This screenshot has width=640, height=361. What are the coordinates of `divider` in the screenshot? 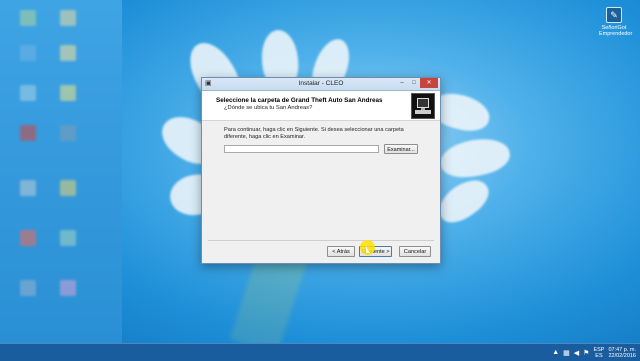 It's located at (321, 240).